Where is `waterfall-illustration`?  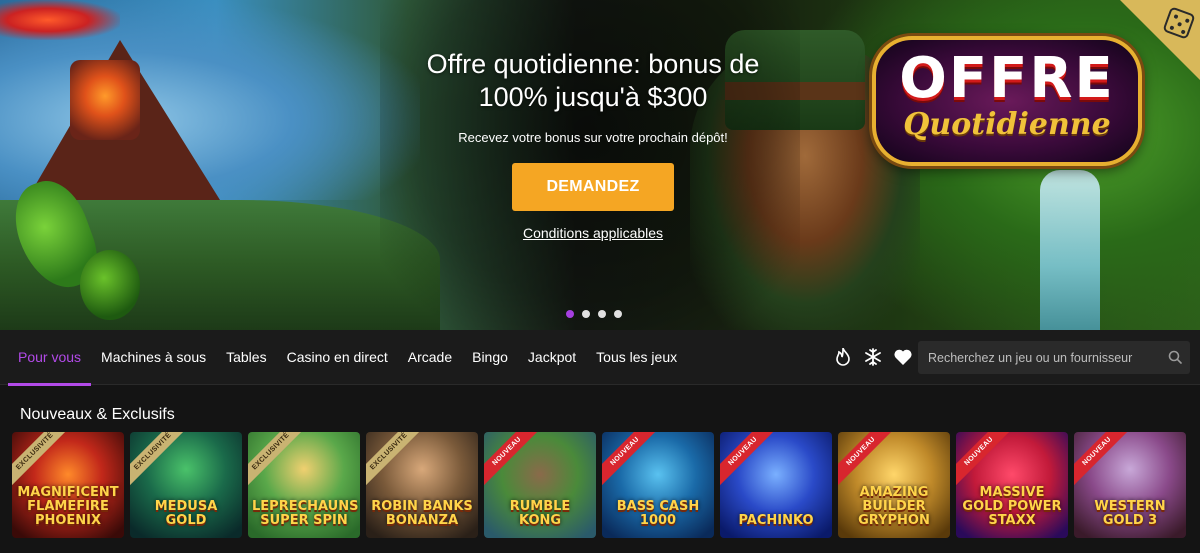 waterfall-illustration is located at coordinates (1070, 250).